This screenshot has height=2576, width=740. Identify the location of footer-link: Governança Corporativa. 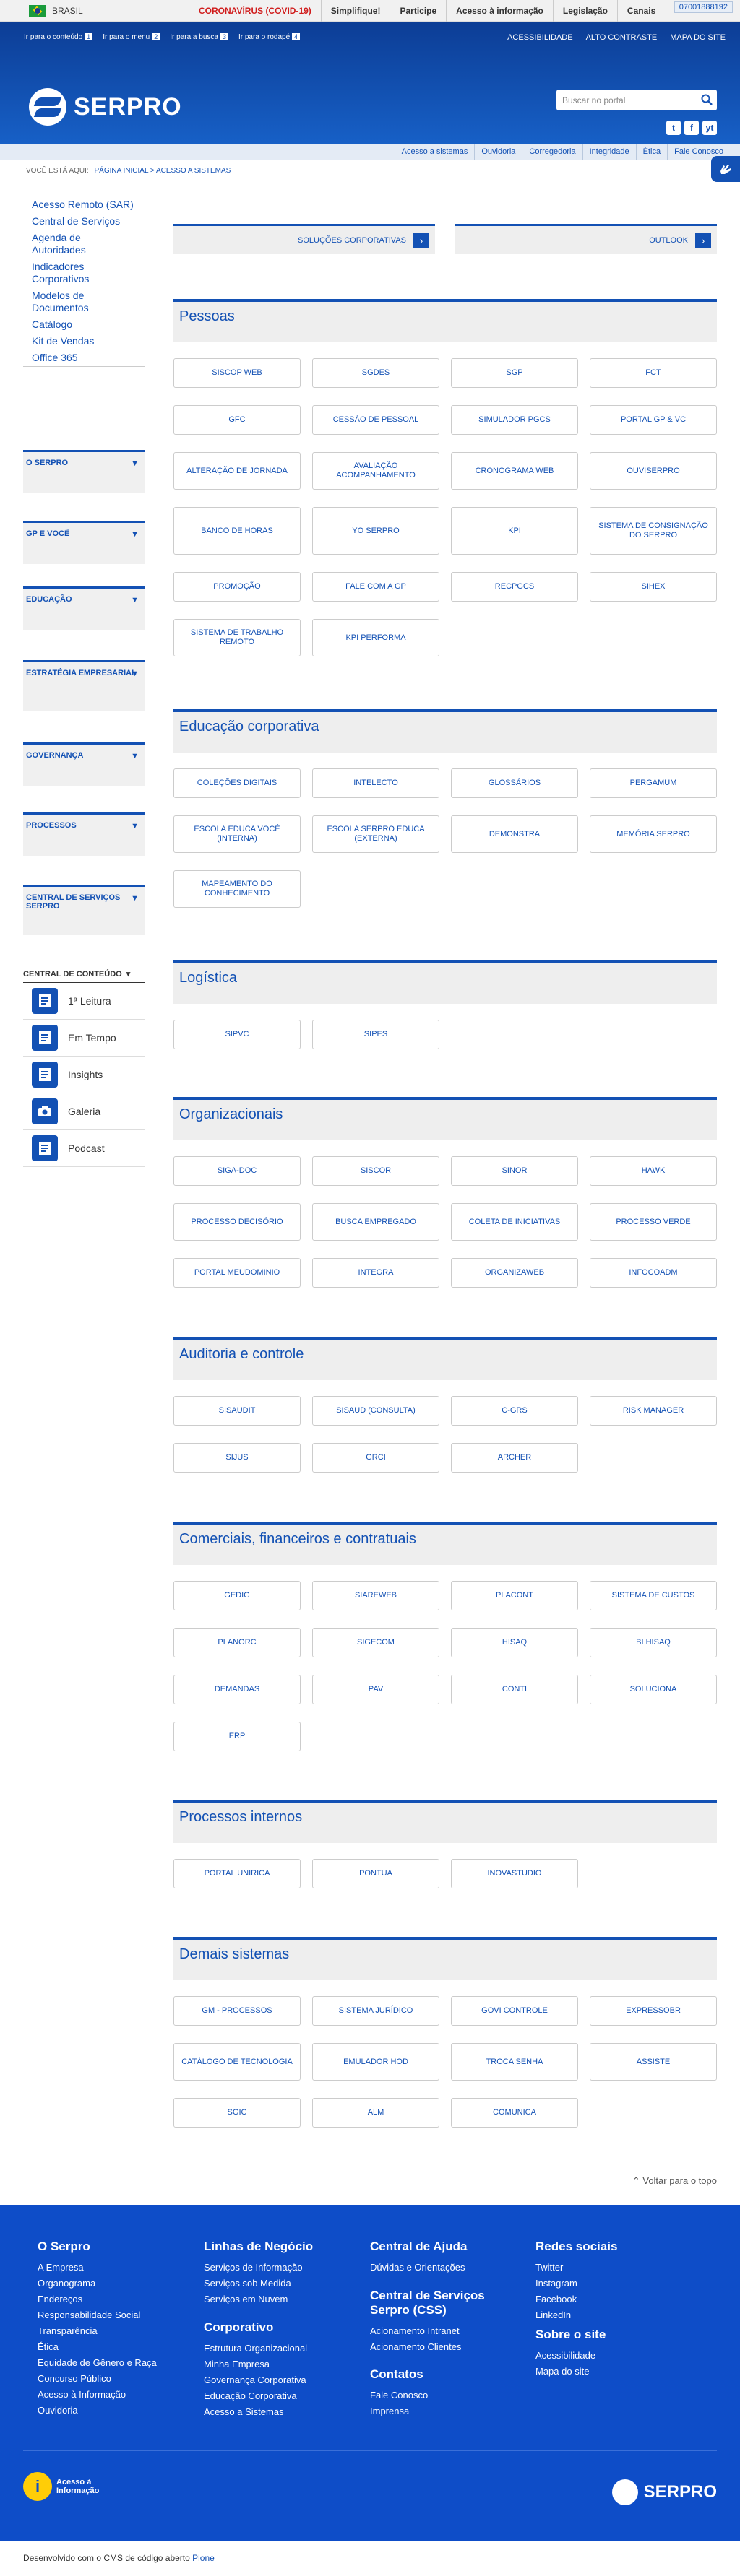
(256, 2380).